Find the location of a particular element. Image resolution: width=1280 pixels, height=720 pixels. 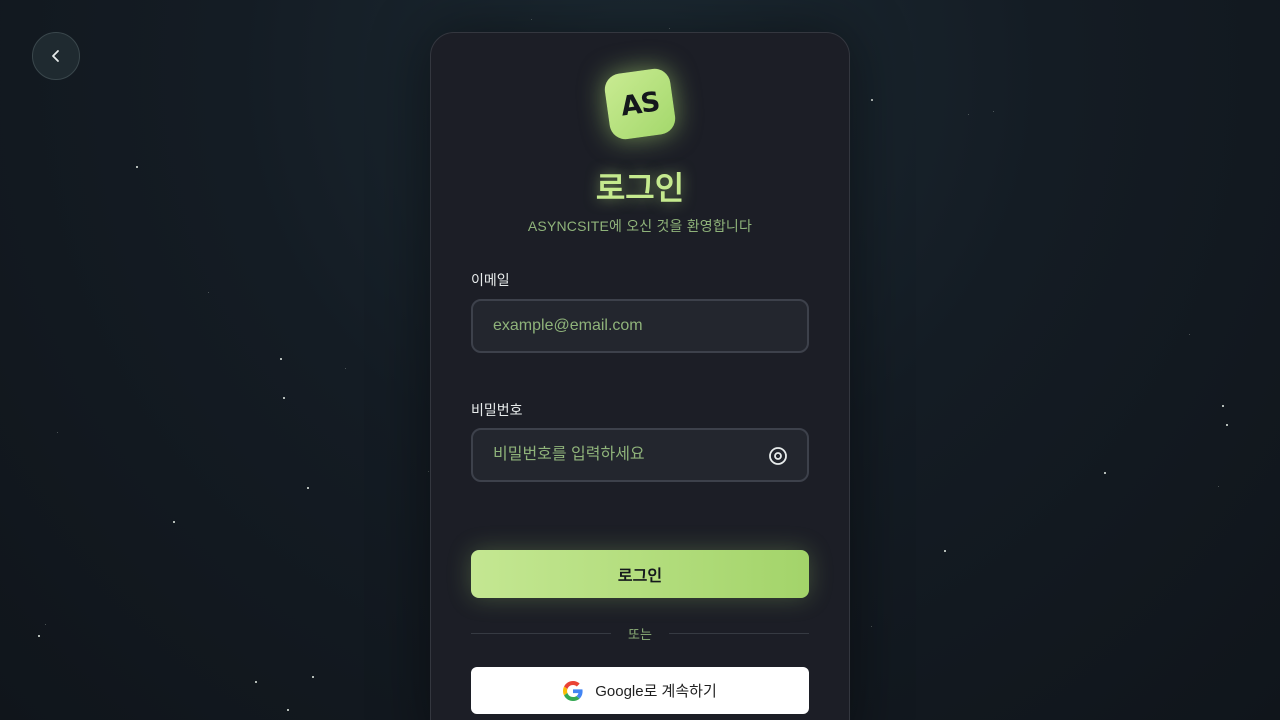

or-divider: 또는 is located at coordinates (640, 633).